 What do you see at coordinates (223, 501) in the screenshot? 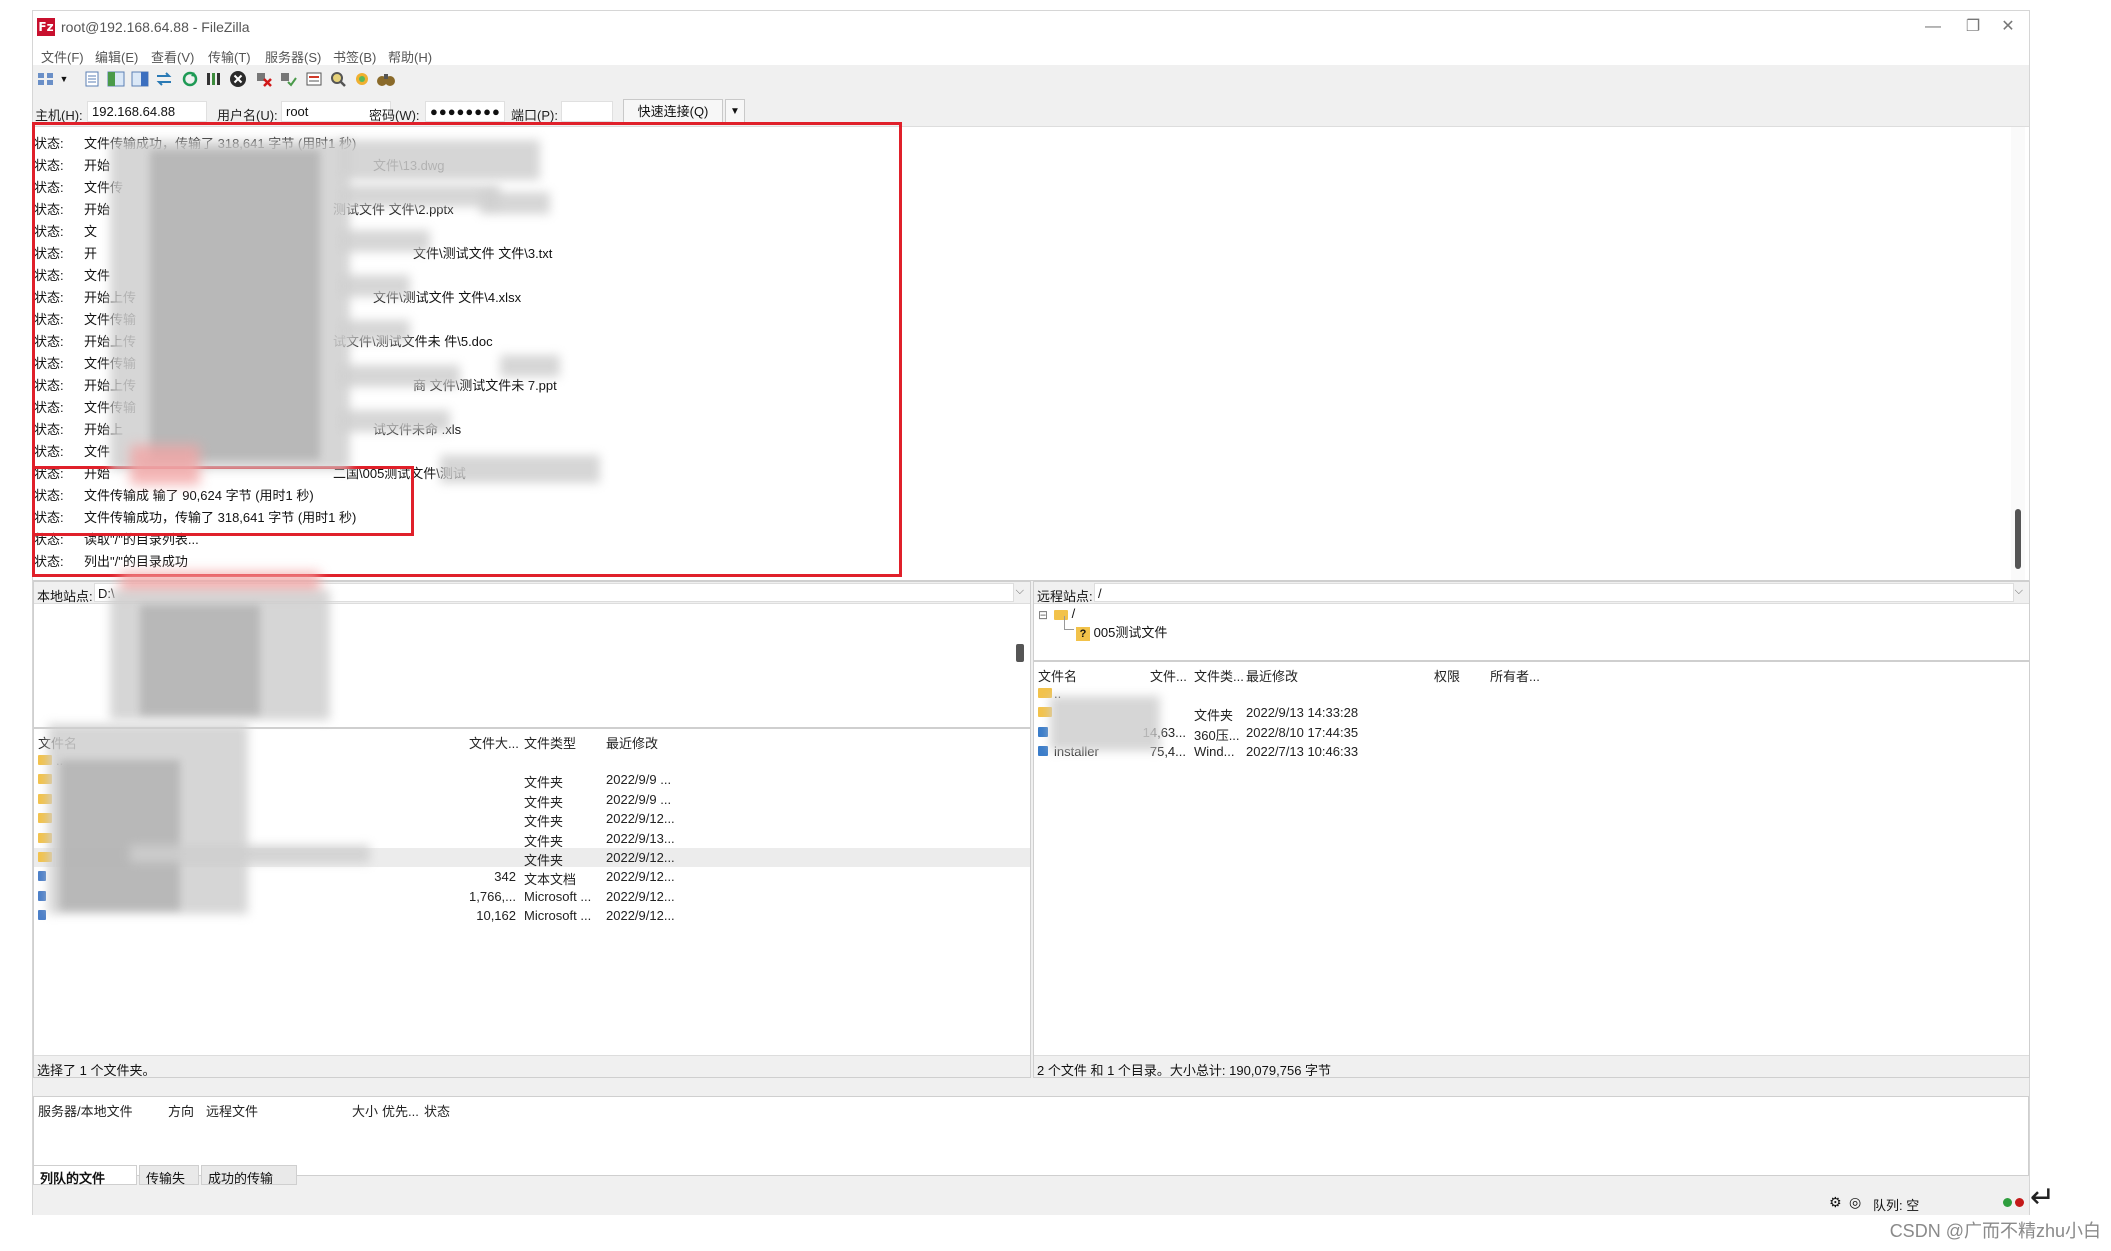
I see `annotation-box-success` at bounding box center [223, 501].